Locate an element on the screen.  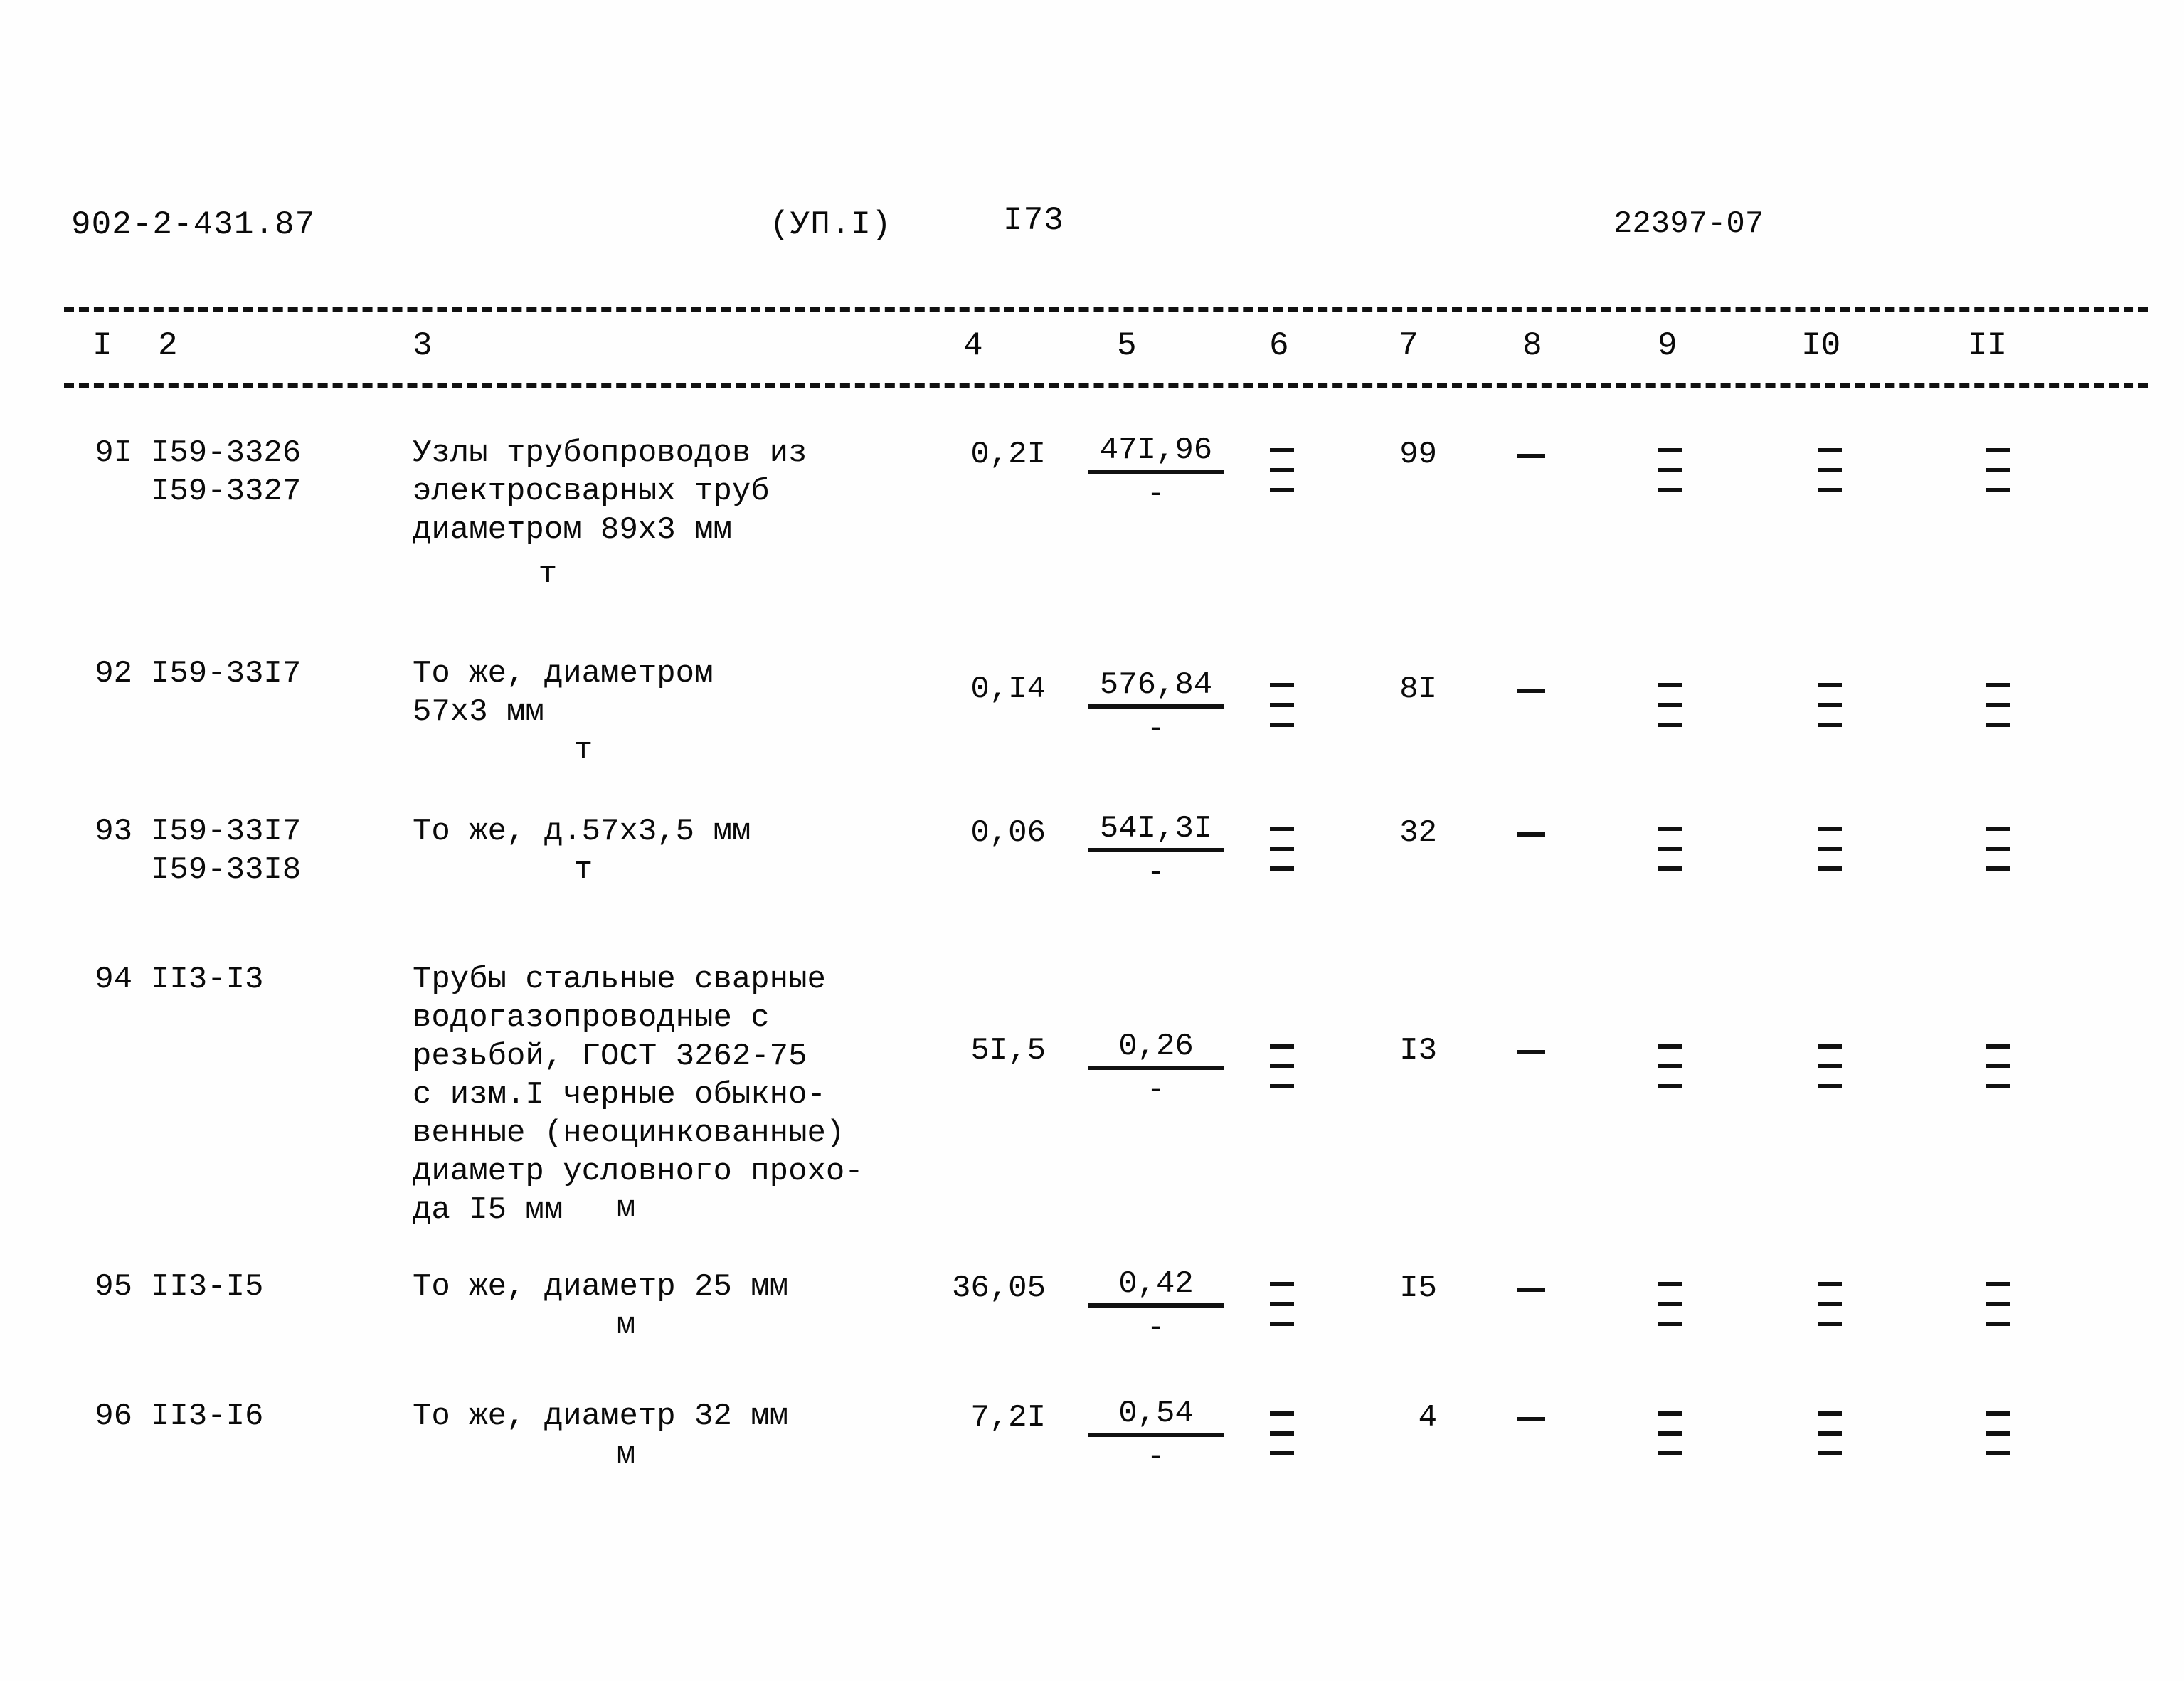
row-col4: 0,2I is located at coordinates (1008, 454).